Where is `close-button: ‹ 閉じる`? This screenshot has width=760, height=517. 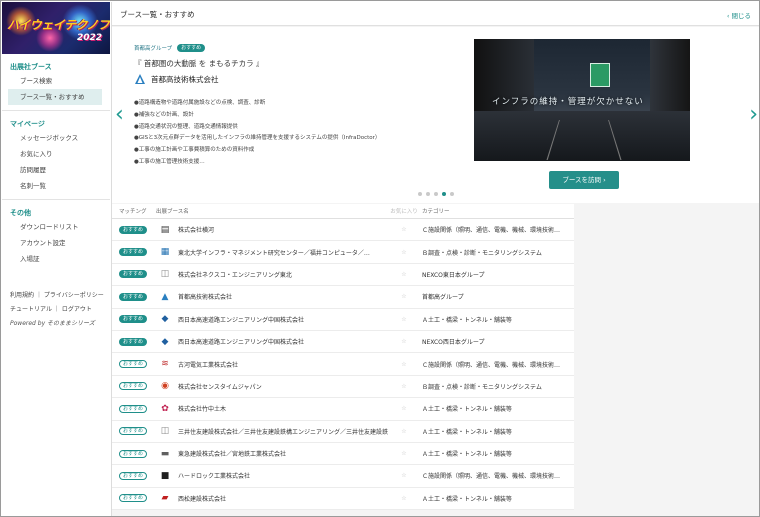 close-button: ‹ 閉じる is located at coordinates (739, 15).